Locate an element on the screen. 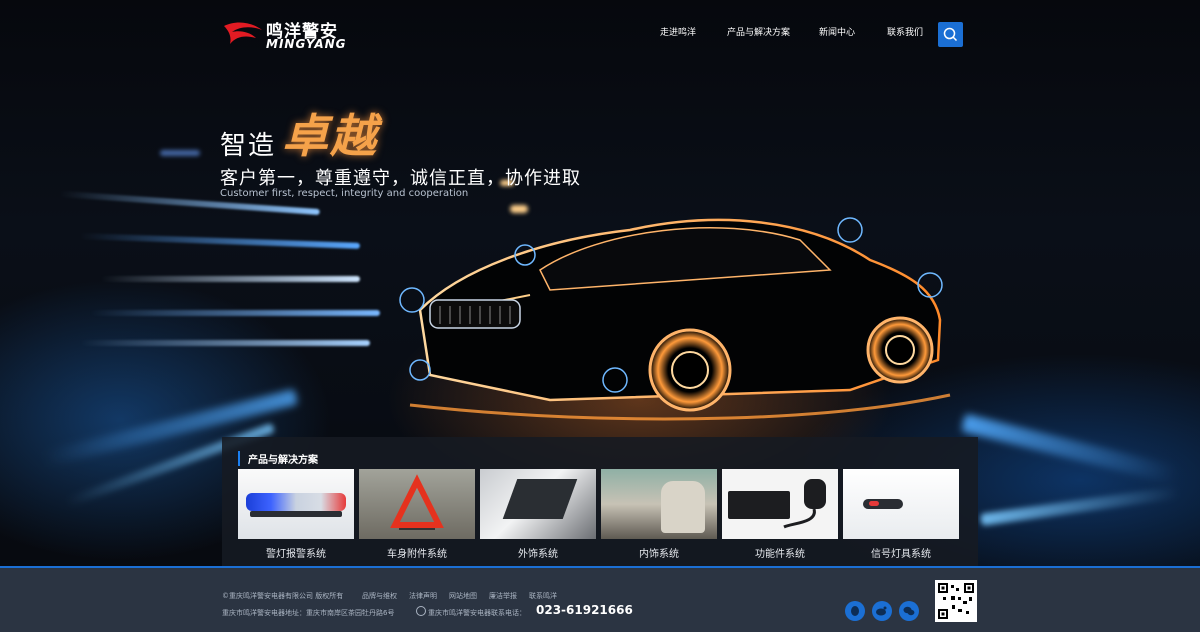  search-icon is located at coordinates (950, 34).